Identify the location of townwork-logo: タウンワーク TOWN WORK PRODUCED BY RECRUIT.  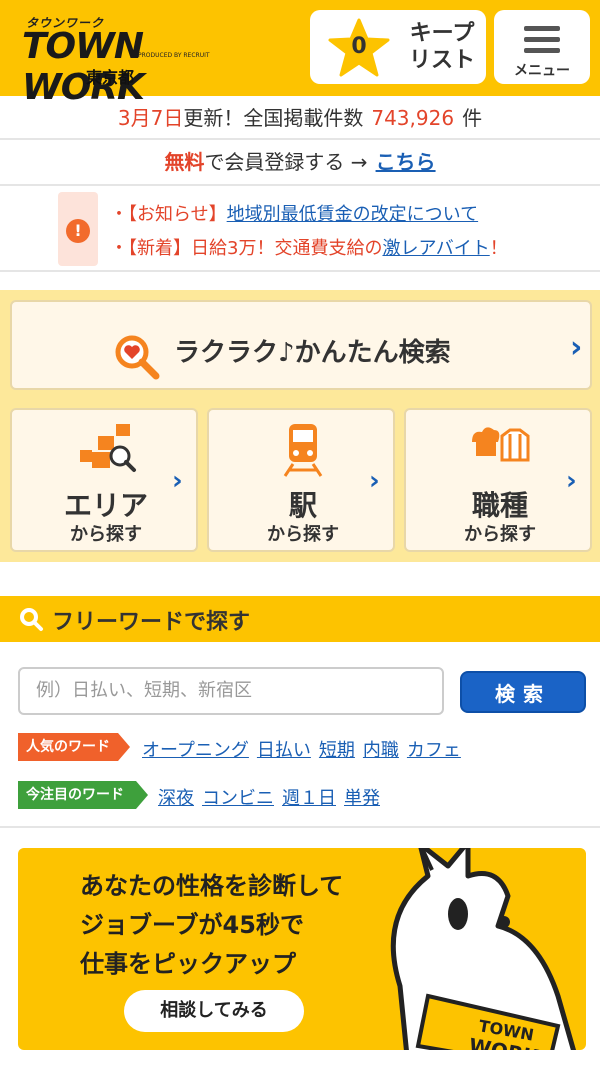
(115, 59).